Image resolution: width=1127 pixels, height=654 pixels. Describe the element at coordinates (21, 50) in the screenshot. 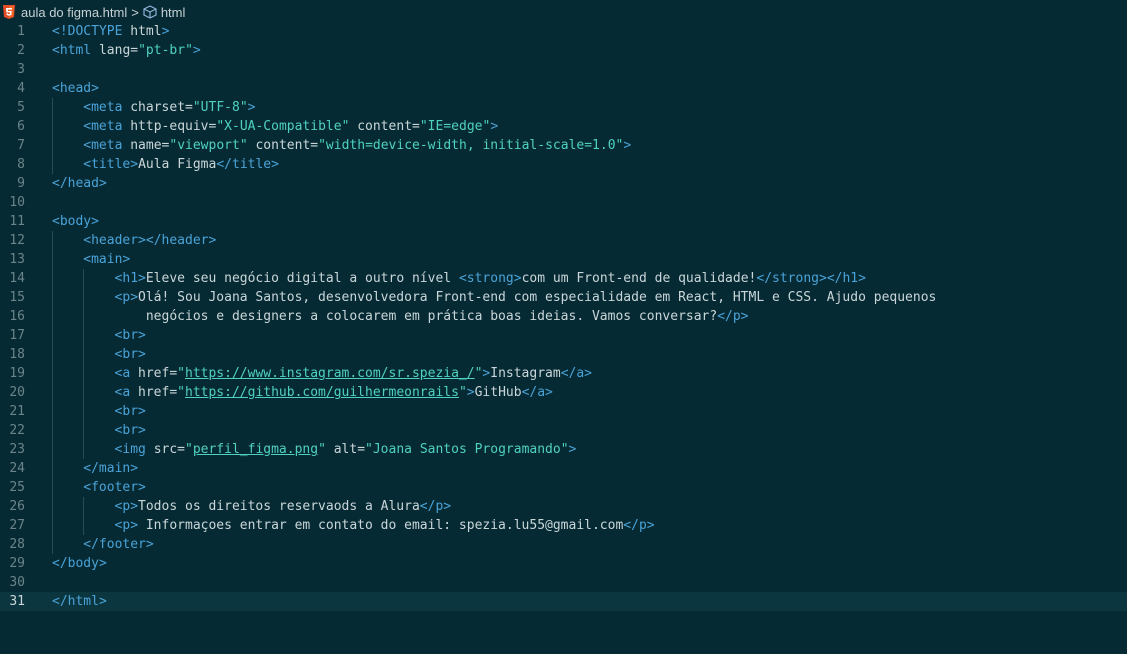

I see `line-number: 2` at that location.